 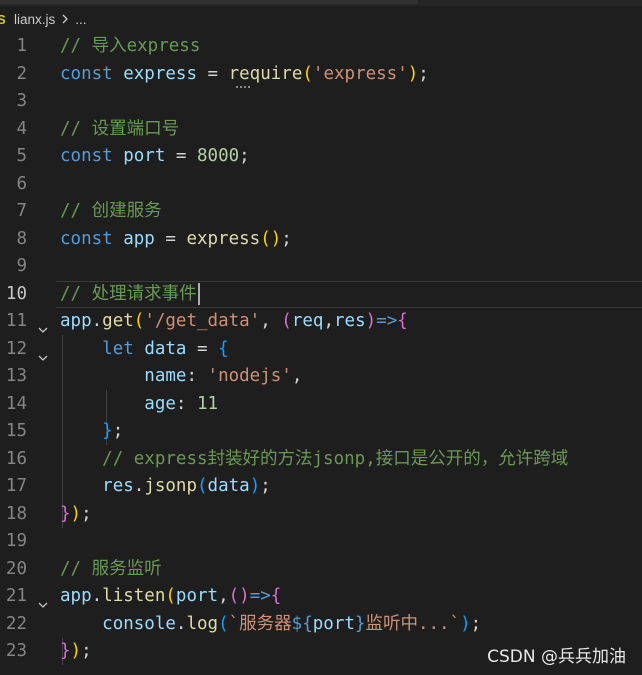 I want to click on code-text: // 服务监听, so click(x=111, y=570).